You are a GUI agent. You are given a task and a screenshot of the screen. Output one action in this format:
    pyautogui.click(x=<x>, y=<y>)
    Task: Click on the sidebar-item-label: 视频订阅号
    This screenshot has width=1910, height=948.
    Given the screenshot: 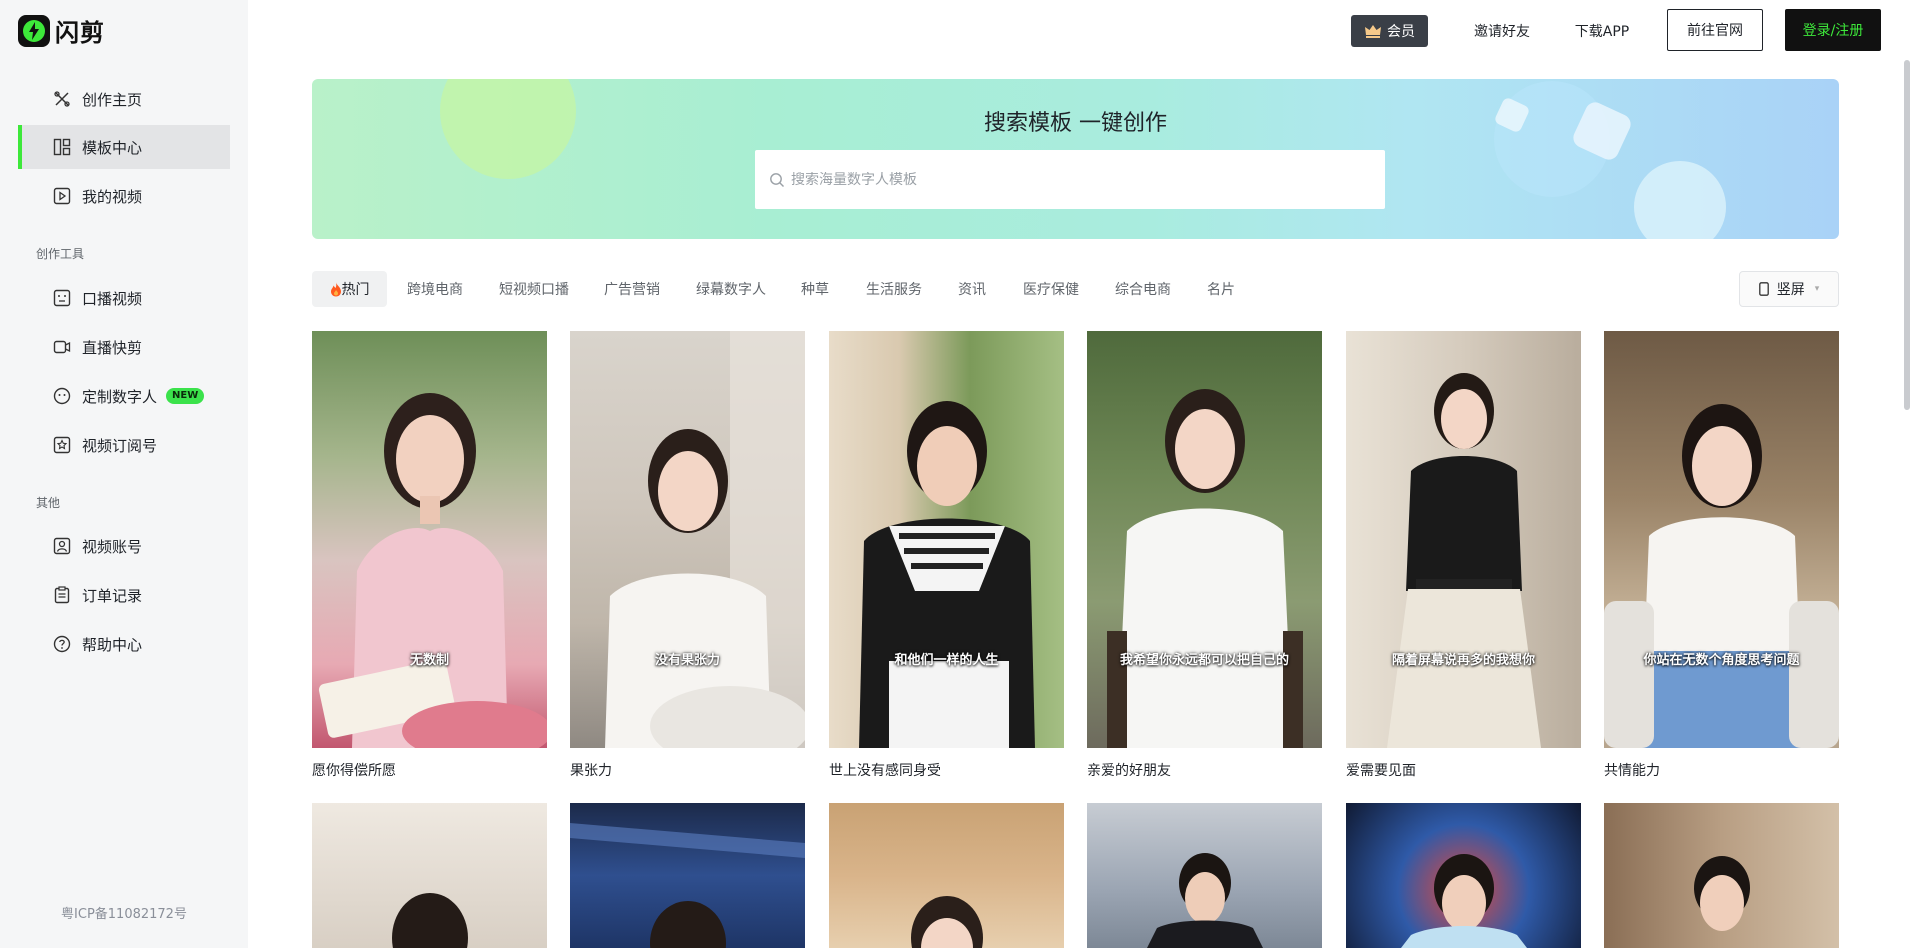 What is the action you would take?
    pyautogui.click(x=120, y=445)
    